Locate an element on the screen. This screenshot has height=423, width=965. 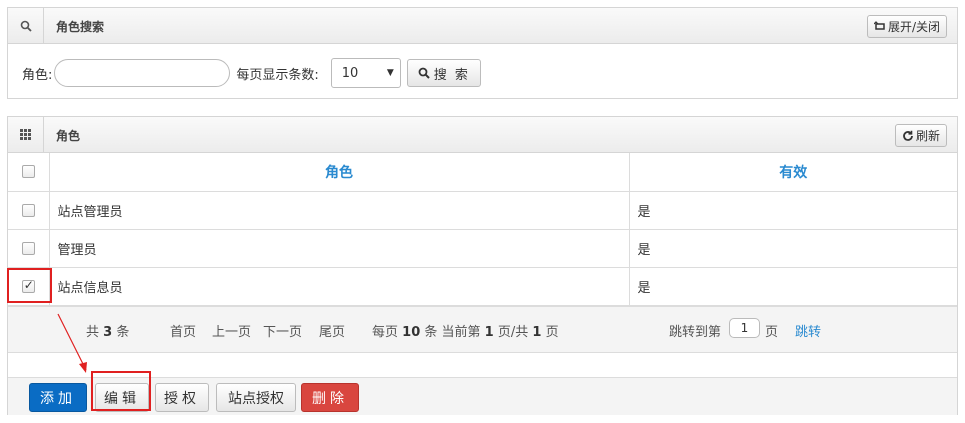
annotation-arrow is located at coordinates (72, 343).